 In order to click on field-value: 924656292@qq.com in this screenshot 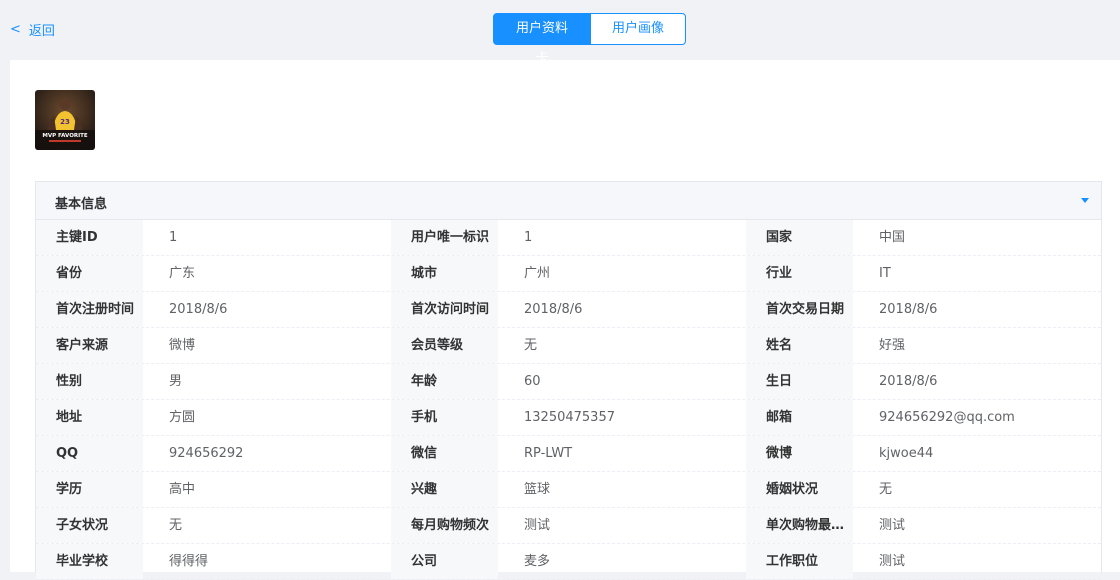, I will do `click(947, 417)`.